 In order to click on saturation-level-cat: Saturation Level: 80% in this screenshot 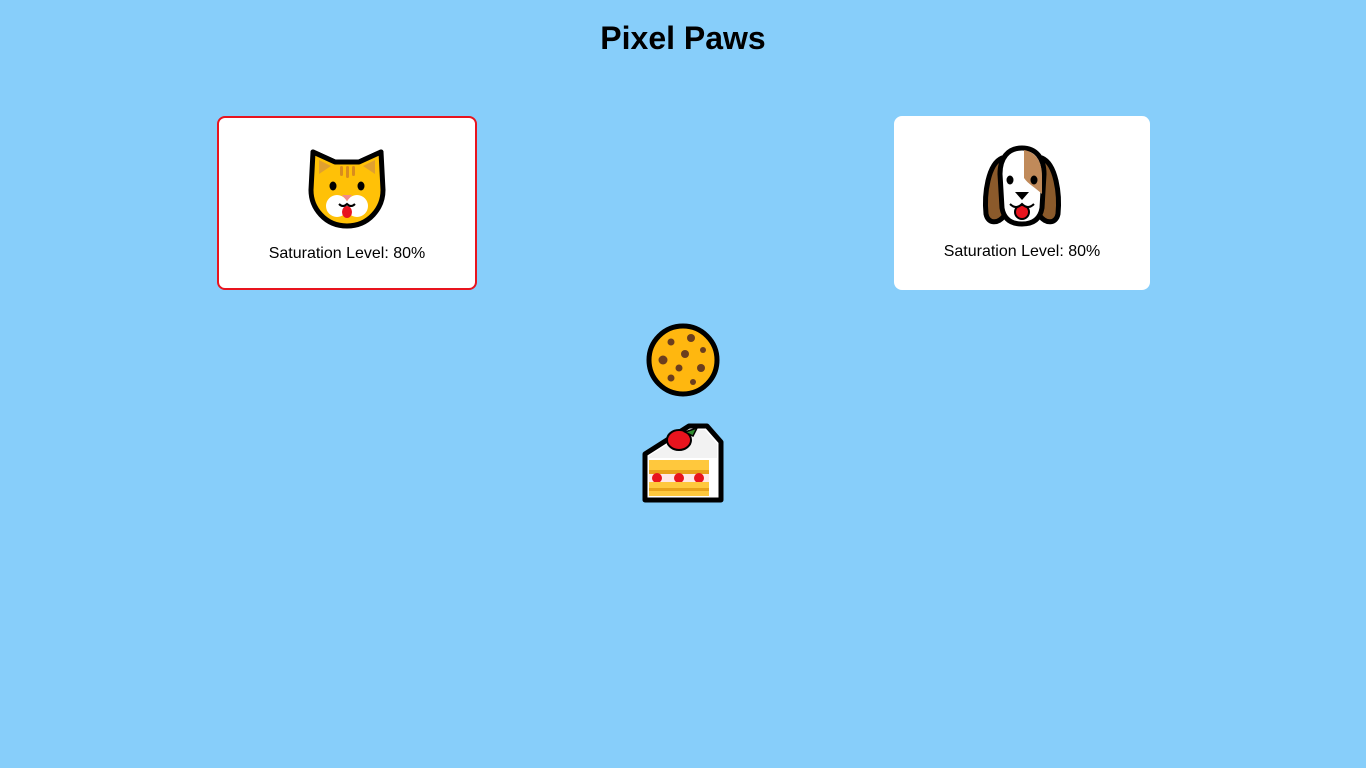, I will do `click(347, 253)`.